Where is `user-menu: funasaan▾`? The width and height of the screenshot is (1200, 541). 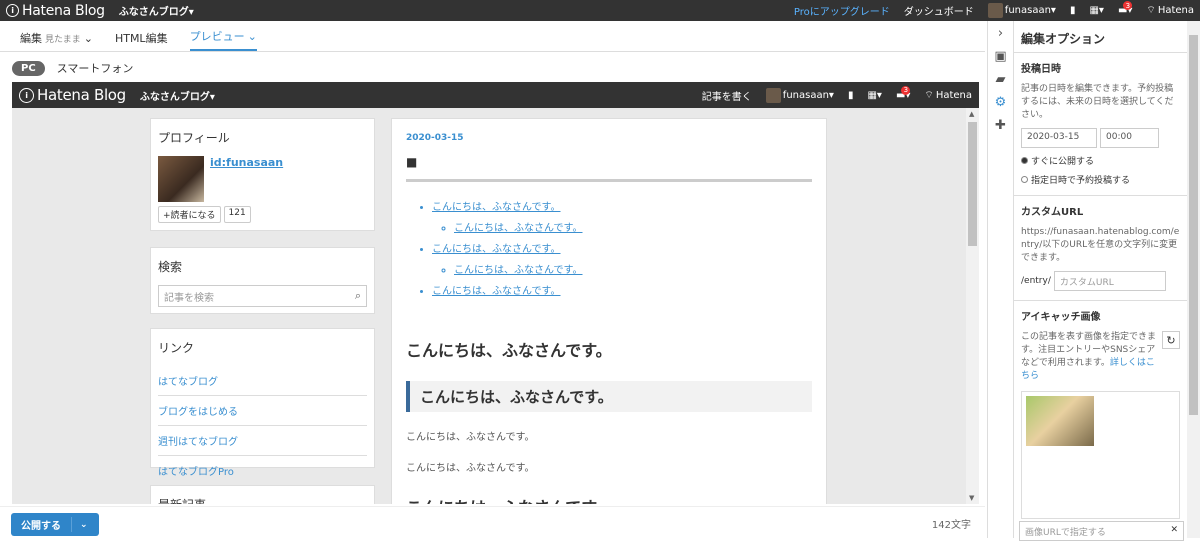
user-menu: funasaan▾ is located at coordinates (1021, 10).